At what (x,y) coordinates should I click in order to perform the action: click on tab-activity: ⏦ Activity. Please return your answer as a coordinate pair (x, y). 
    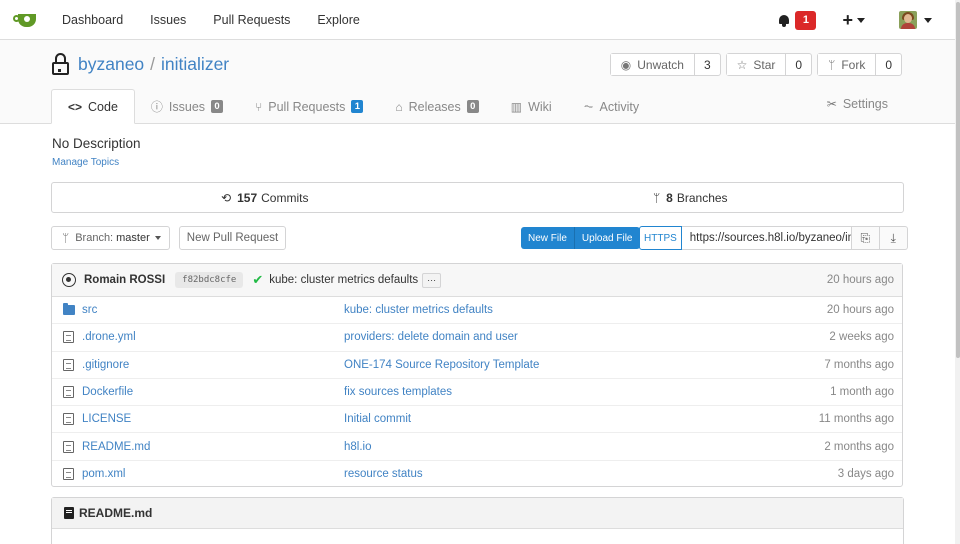
    Looking at the image, I should click on (611, 106).